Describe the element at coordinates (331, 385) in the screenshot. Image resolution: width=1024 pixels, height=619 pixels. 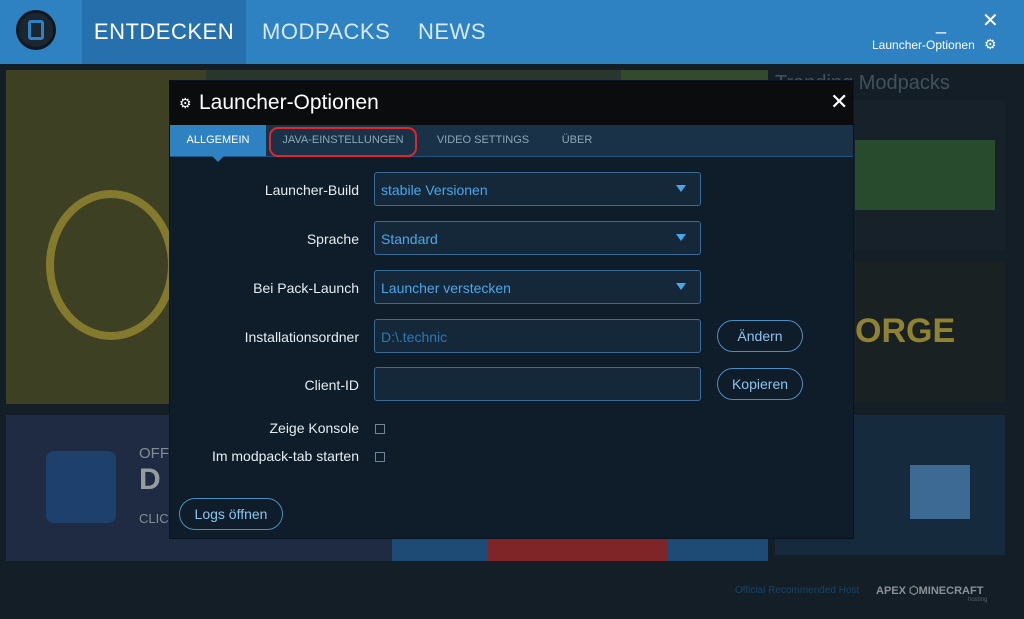
I see `client-id-label: Client-ID` at that location.